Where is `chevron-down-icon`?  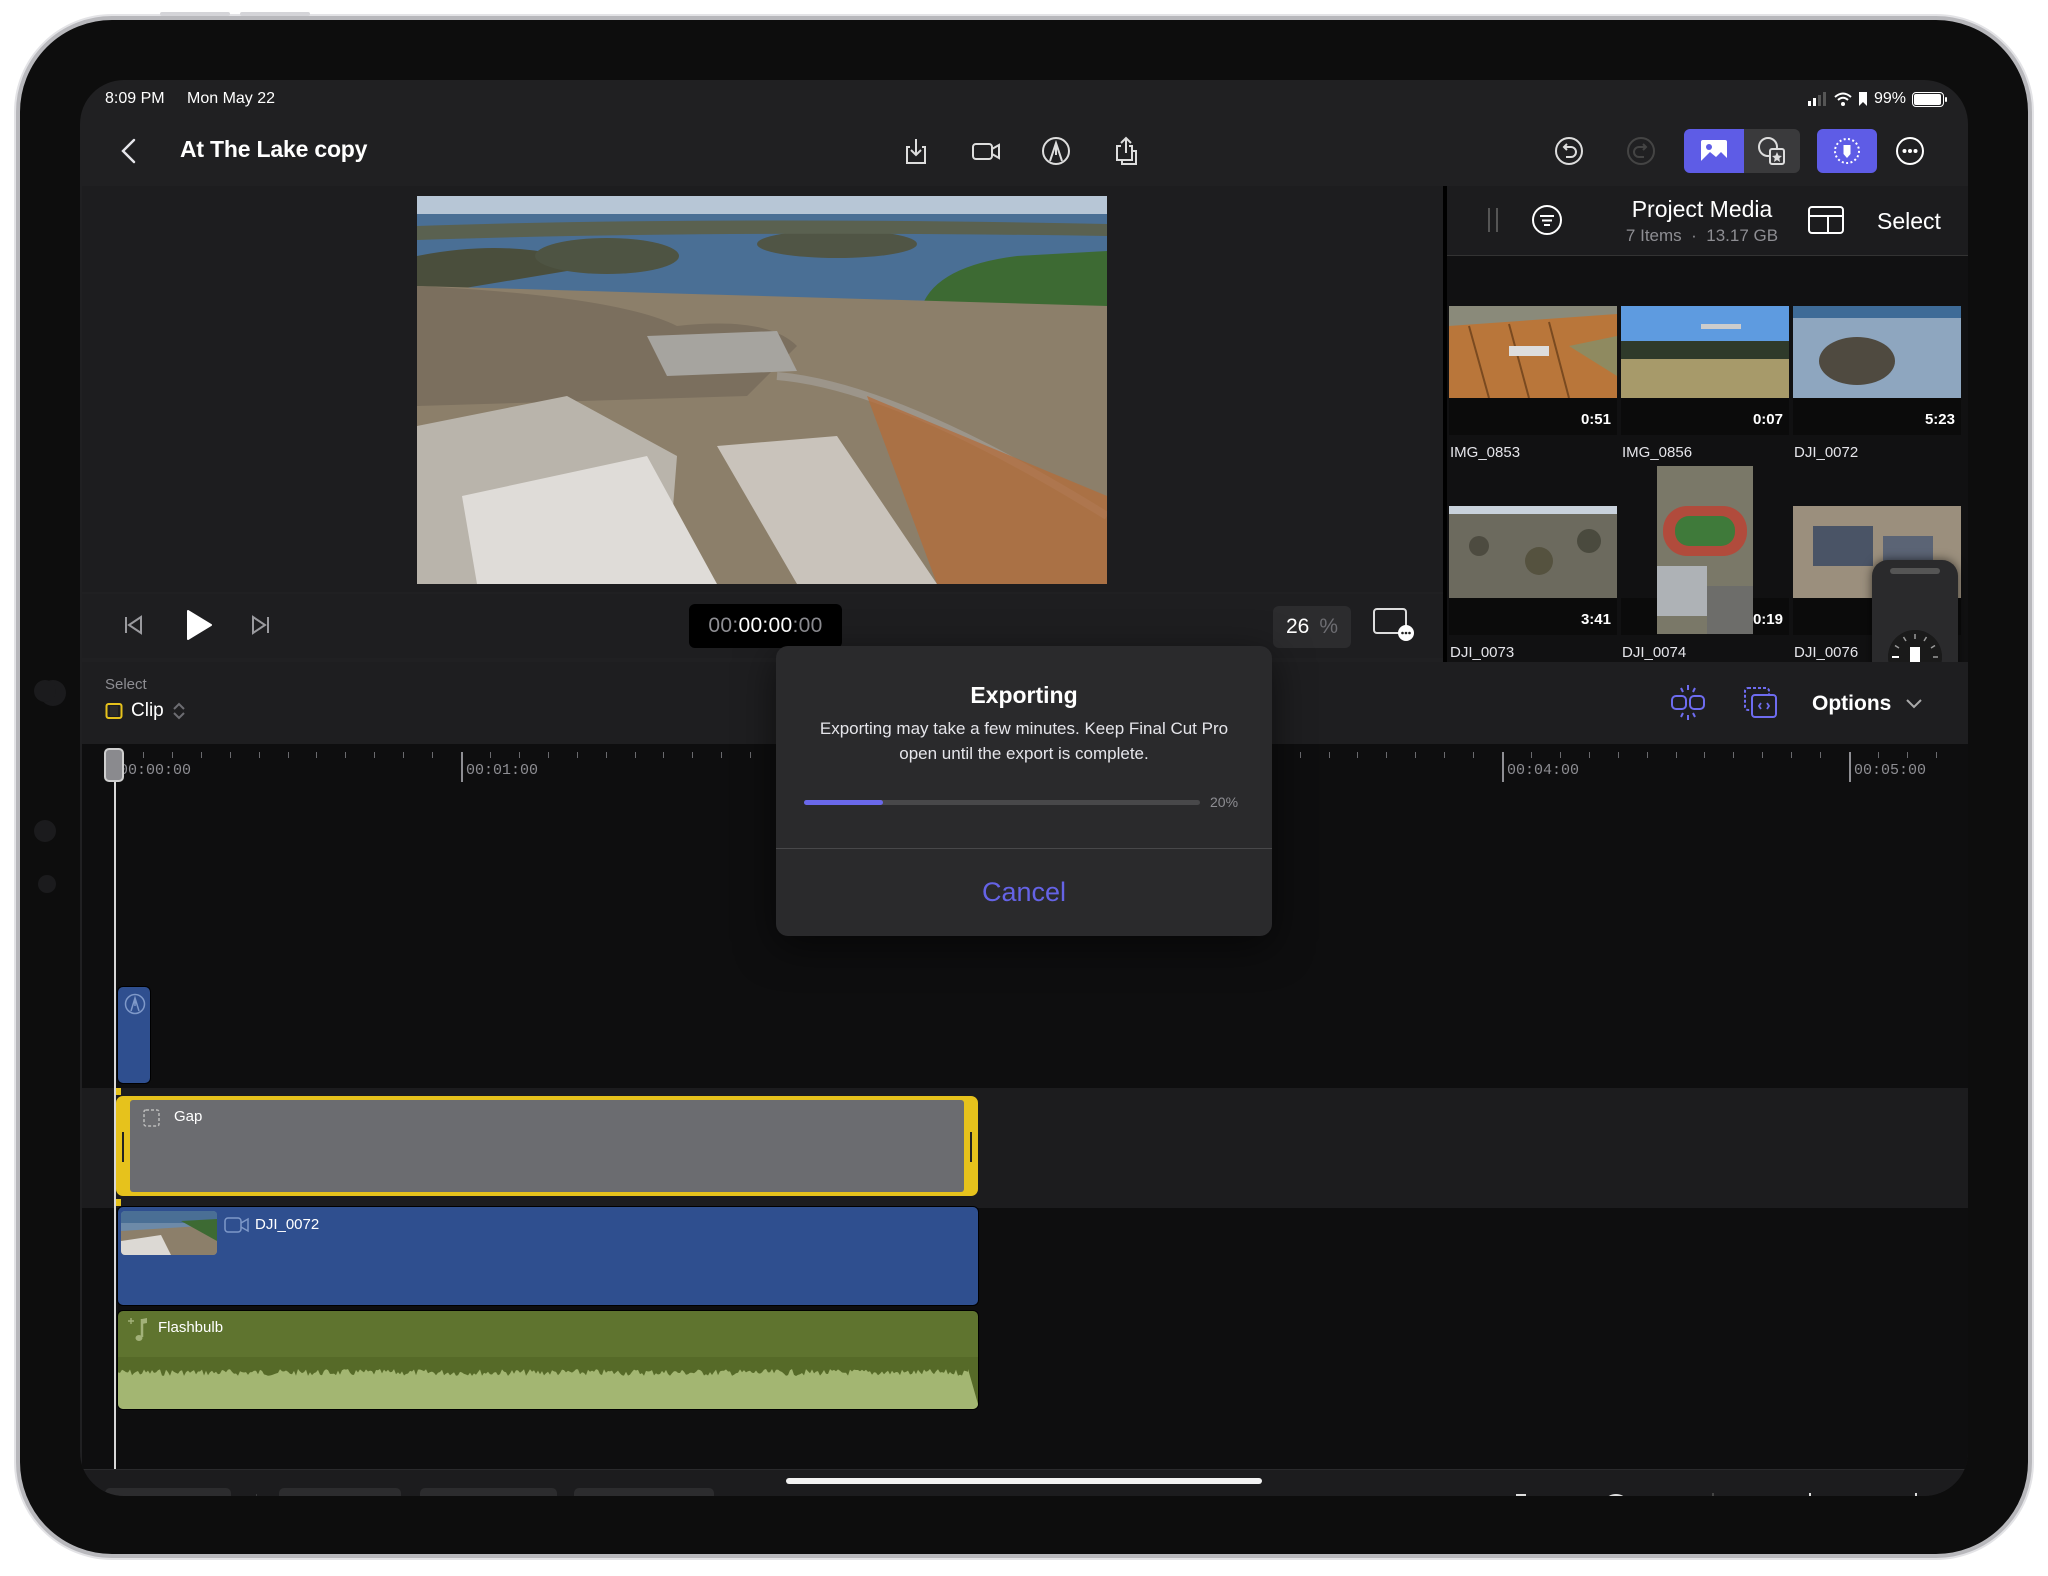
chevron-down-icon is located at coordinates (1914, 704).